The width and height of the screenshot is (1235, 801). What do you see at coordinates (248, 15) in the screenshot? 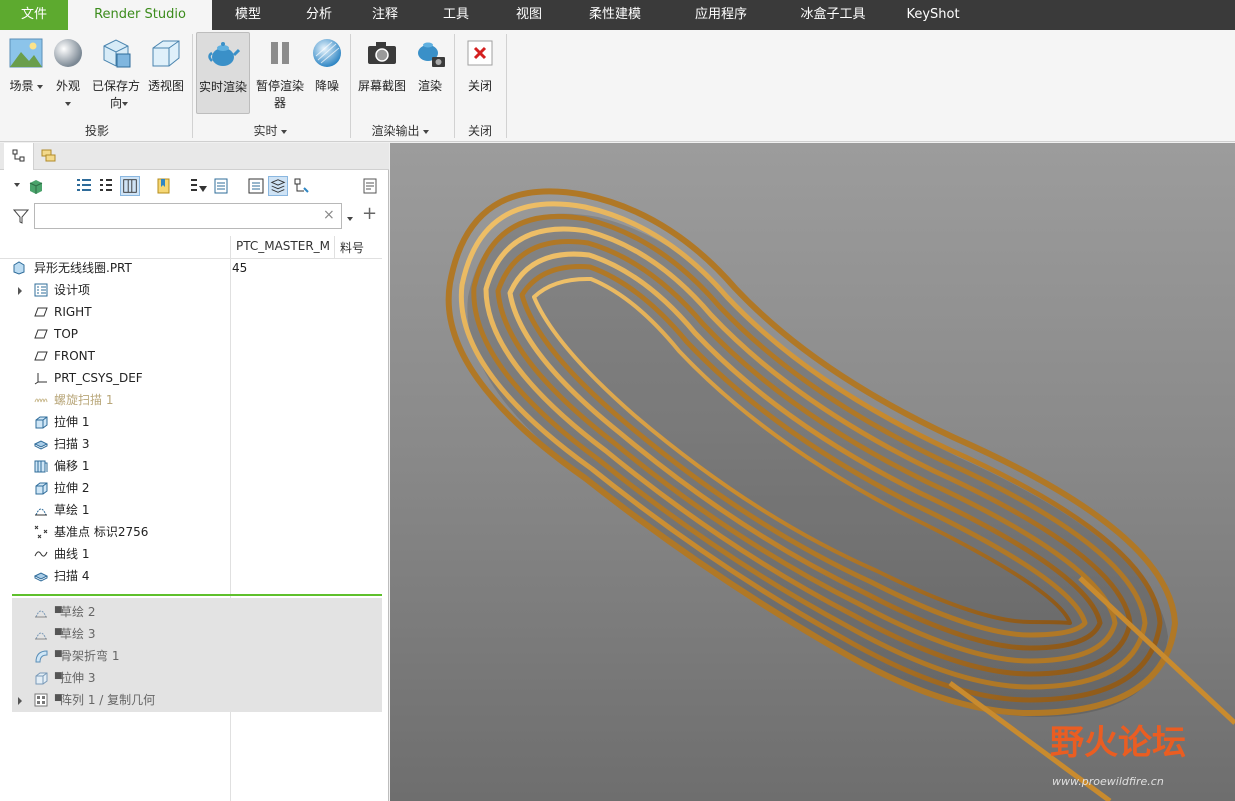
I see `tab-model: 模型` at bounding box center [248, 15].